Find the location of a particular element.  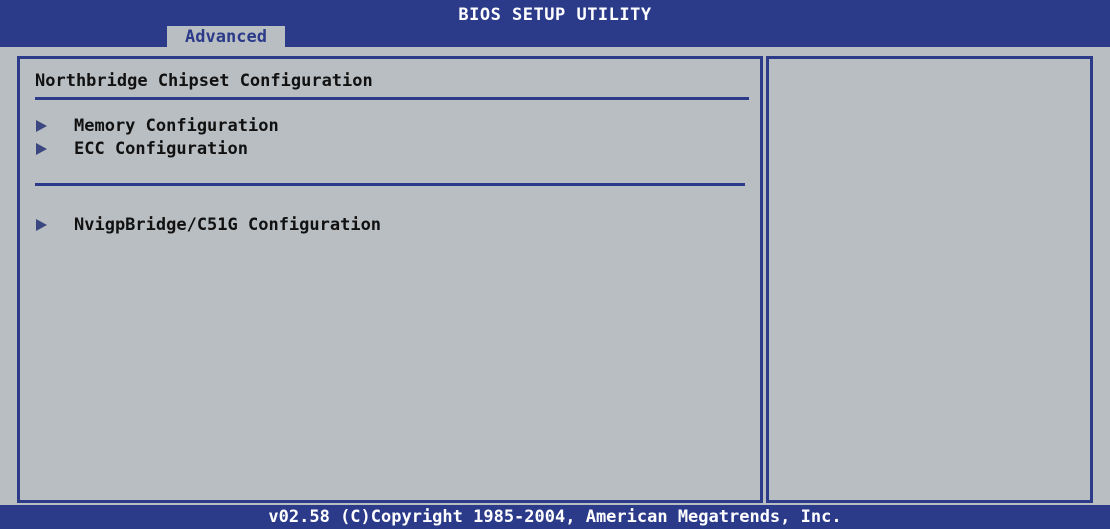

group-divider is located at coordinates (390, 184).